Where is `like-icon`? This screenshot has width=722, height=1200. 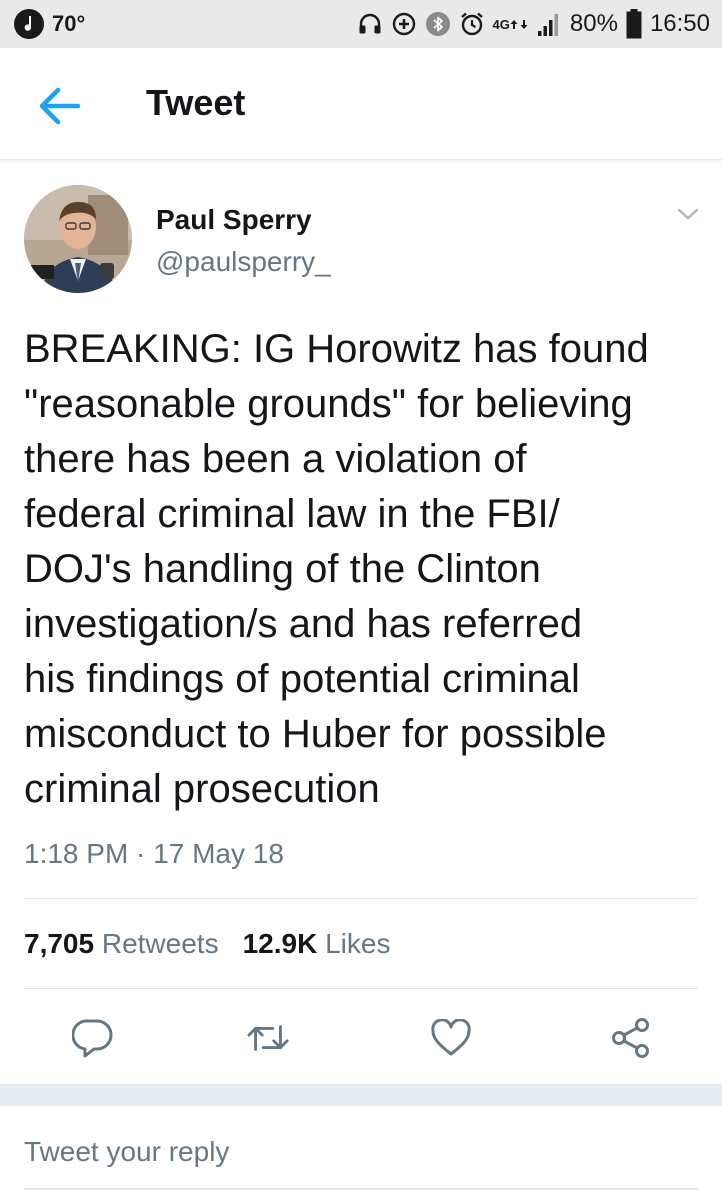 like-icon is located at coordinates (451, 1037).